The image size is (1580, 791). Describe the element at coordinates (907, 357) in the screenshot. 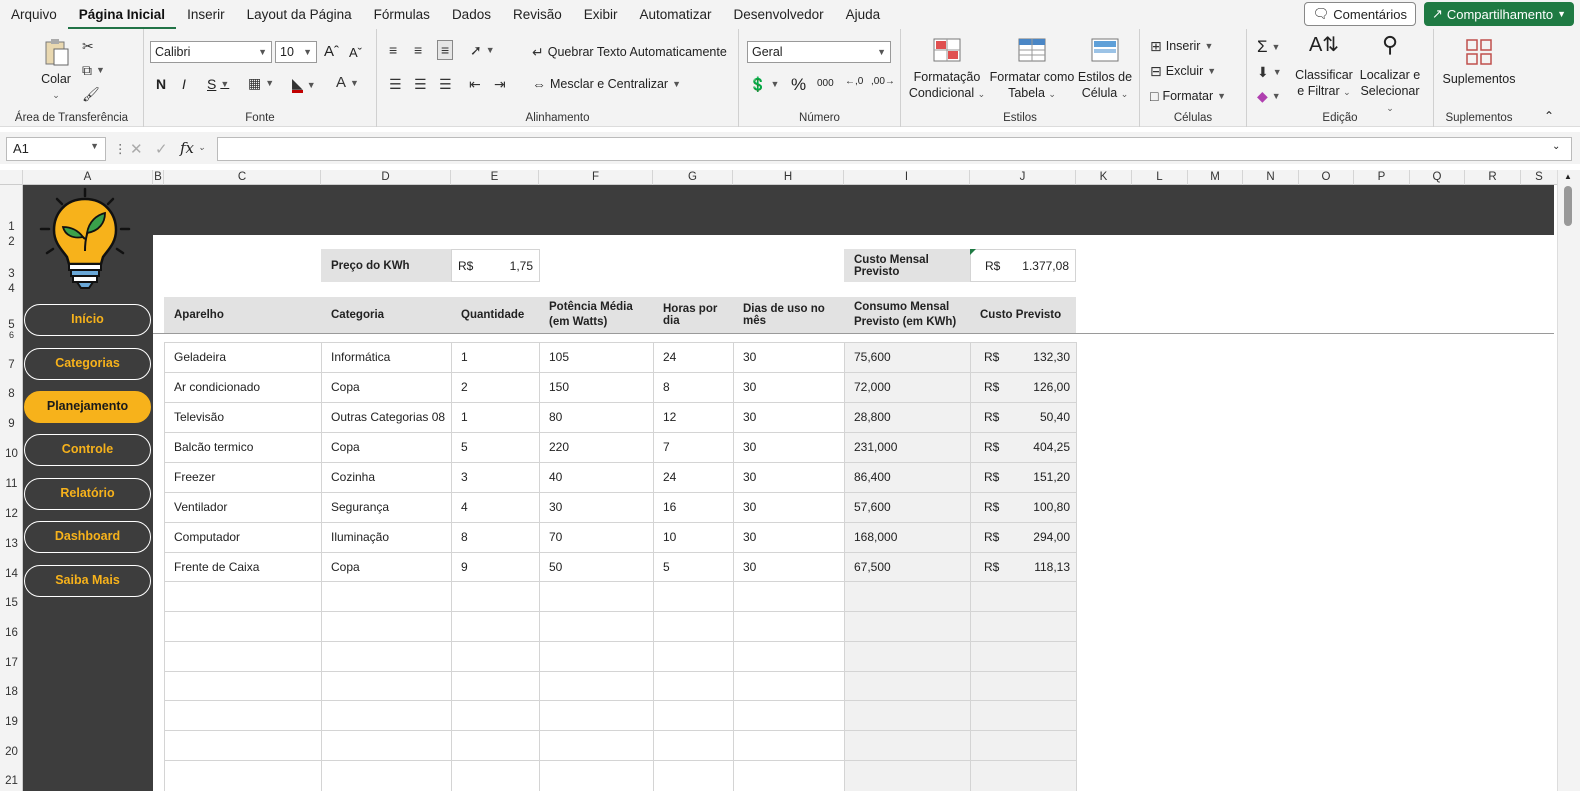

I see `cell-consumo: 75,600` at that location.